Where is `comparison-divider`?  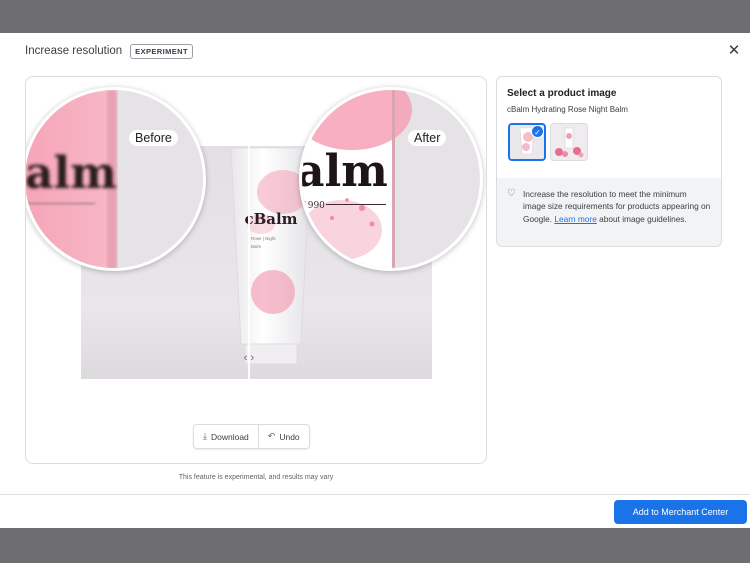
comparison-divider is located at coordinates (249, 262).